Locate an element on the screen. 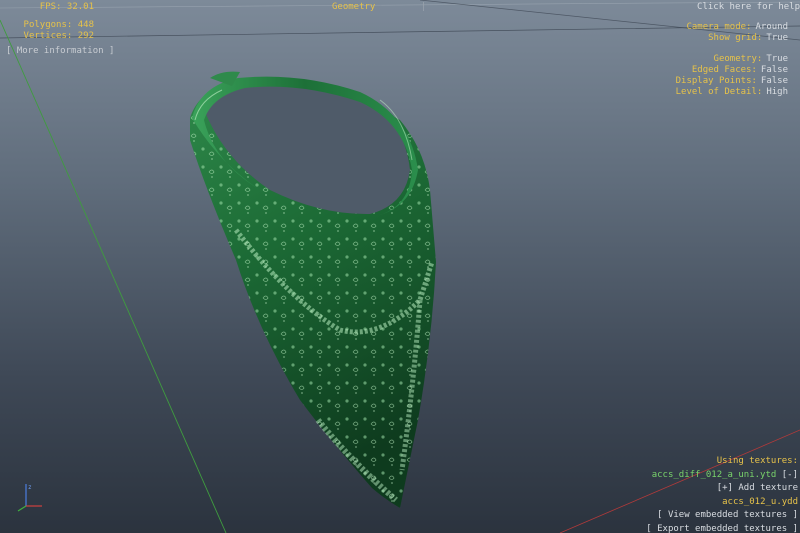 The height and width of the screenshot is (533, 800). view-embedded-textures-button: [ View embedded textures ] is located at coordinates (722, 516).